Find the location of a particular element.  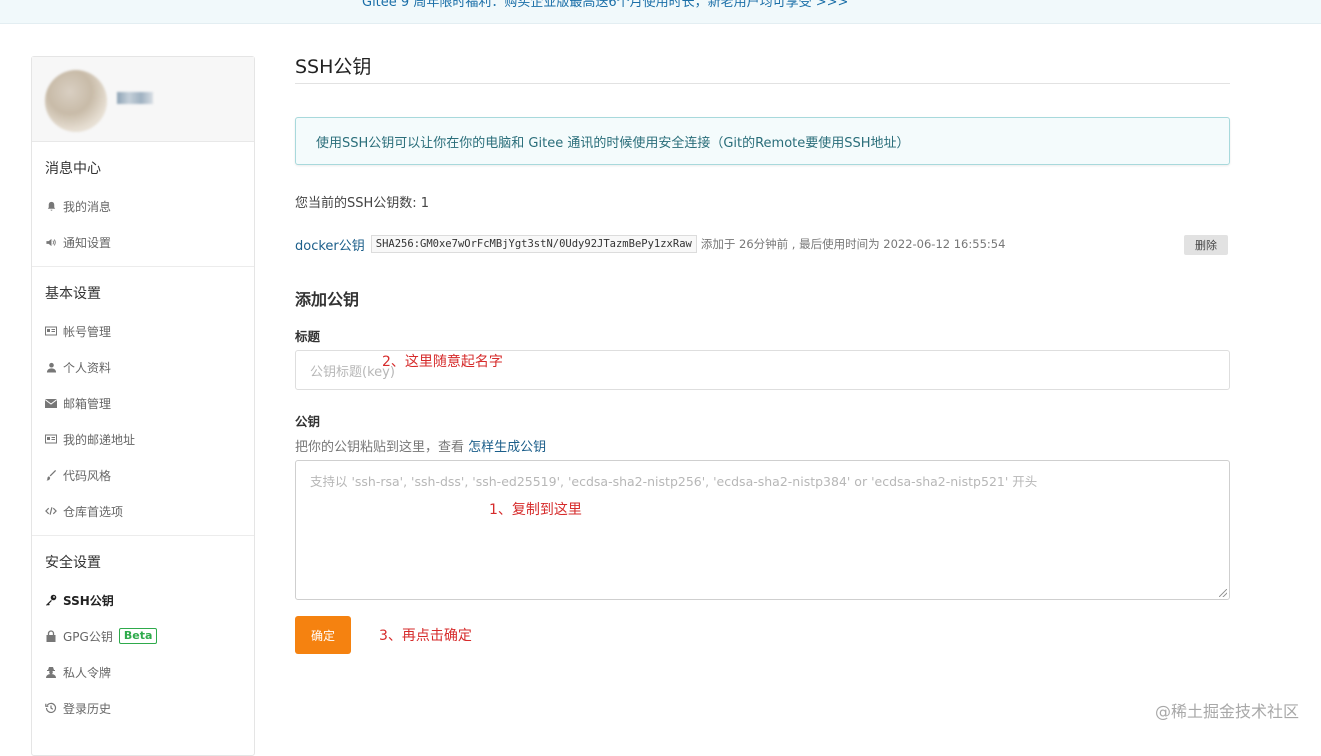

key-name: docker公钥 is located at coordinates (330, 246).